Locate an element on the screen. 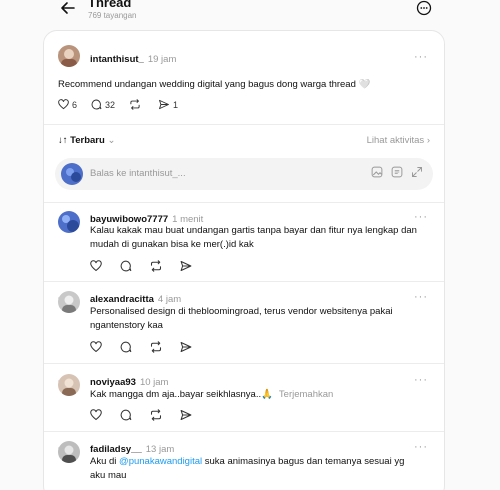  top-bar: Thread 769 tayangan is located at coordinates (250, 14).